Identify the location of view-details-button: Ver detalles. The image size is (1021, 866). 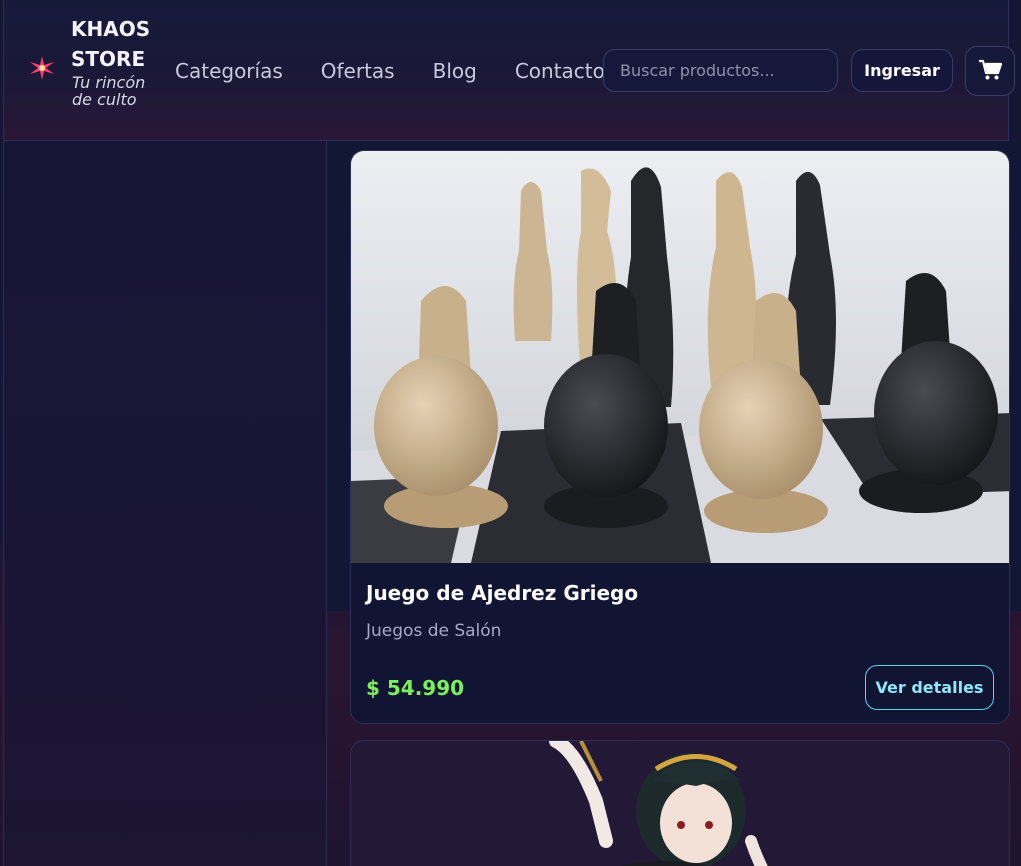
(929, 687).